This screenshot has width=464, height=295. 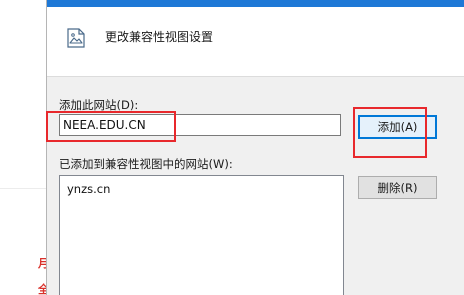 I want to click on site-list-label: 已添加到兼容性视图中的网站(W):, so click(x=146, y=164).